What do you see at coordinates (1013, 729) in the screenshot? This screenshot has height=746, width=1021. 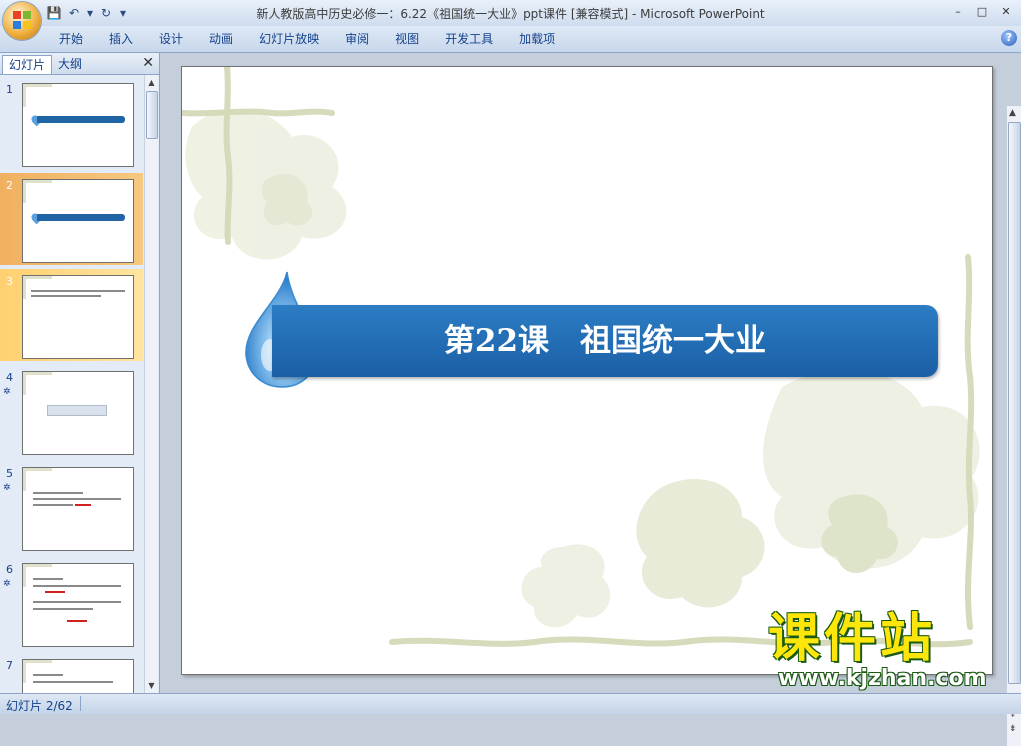 I see `next-slide-icon: ⇟` at bounding box center [1013, 729].